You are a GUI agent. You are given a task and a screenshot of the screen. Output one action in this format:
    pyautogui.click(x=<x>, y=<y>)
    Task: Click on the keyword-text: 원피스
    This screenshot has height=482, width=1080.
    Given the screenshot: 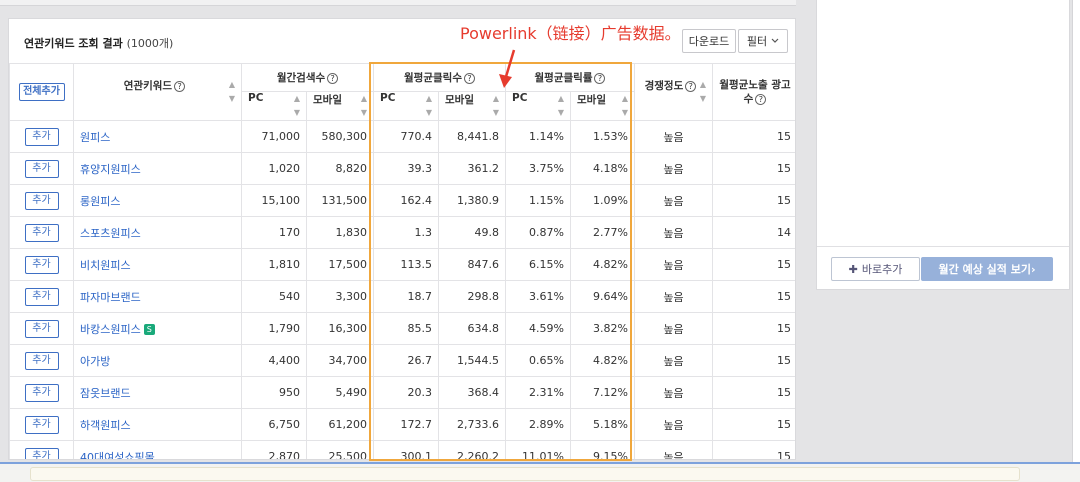 What is the action you would take?
    pyautogui.click(x=95, y=137)
    